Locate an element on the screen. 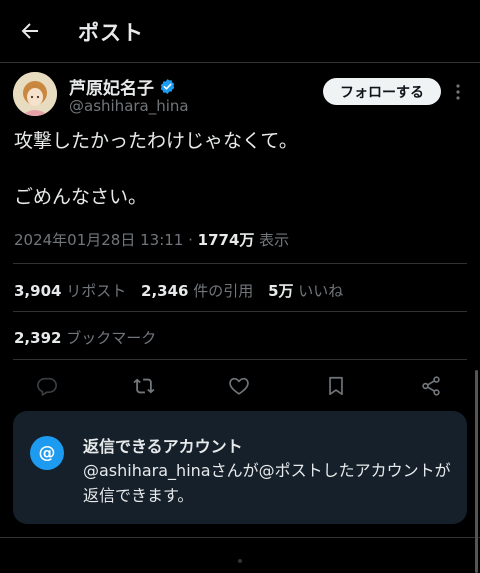 Image resolution: width=480 pixels, height=573 pixels. author-display-name: 芦原妃名子 is located at coordinates (111, 86).